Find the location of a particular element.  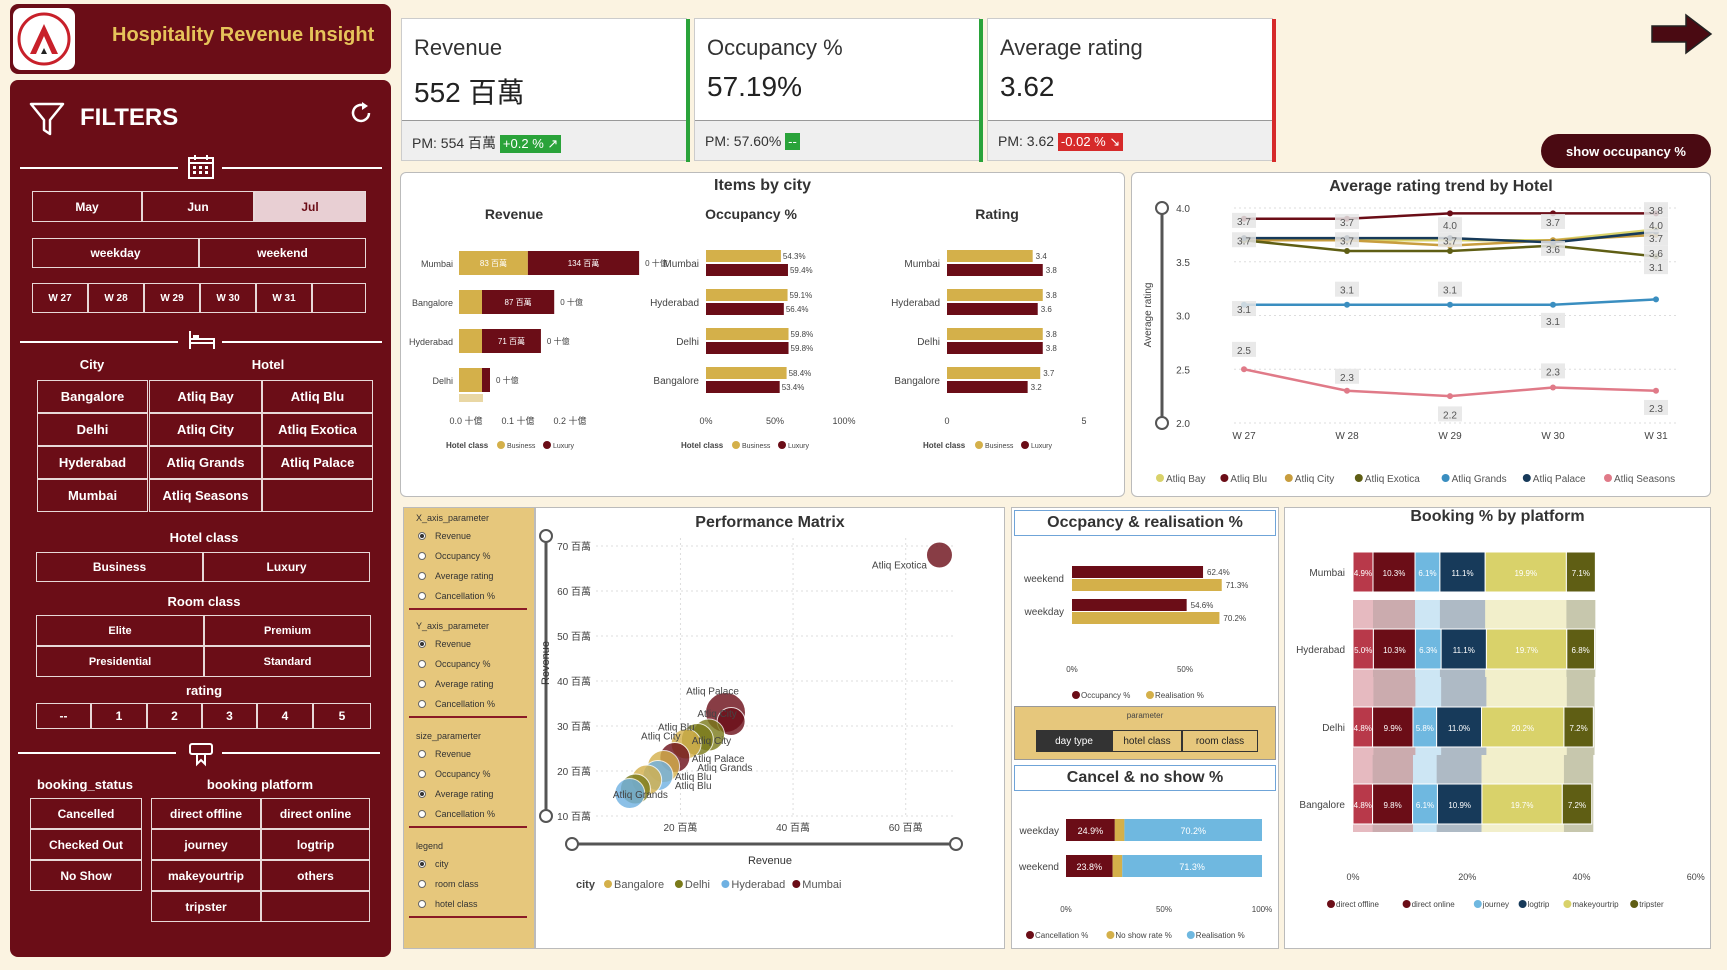

bar-data-label: 3.8 is located at coordinates (1052, 270).